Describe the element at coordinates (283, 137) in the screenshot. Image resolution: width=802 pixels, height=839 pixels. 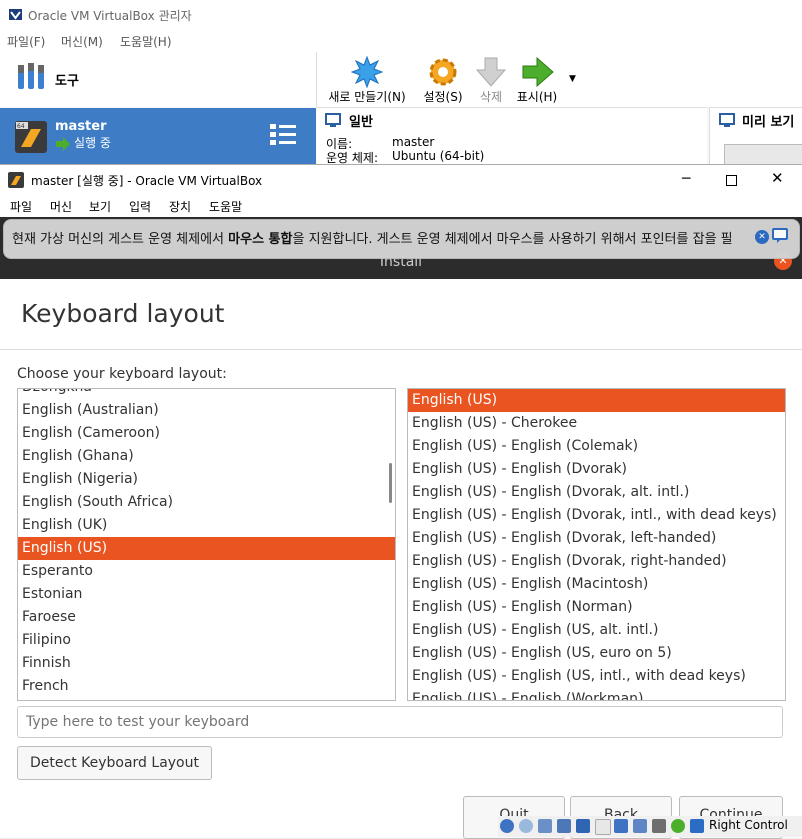
I see `vm-list-menu-icon` at that location.